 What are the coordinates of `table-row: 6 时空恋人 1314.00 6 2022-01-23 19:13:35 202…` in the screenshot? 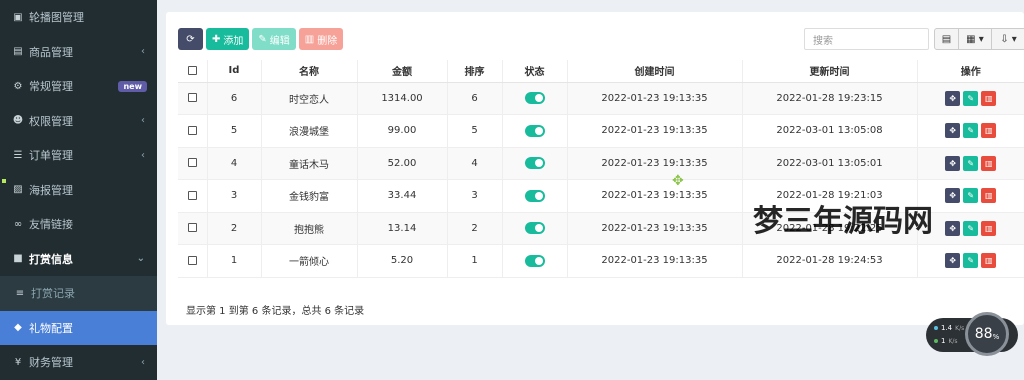 It's located at (601, 98).